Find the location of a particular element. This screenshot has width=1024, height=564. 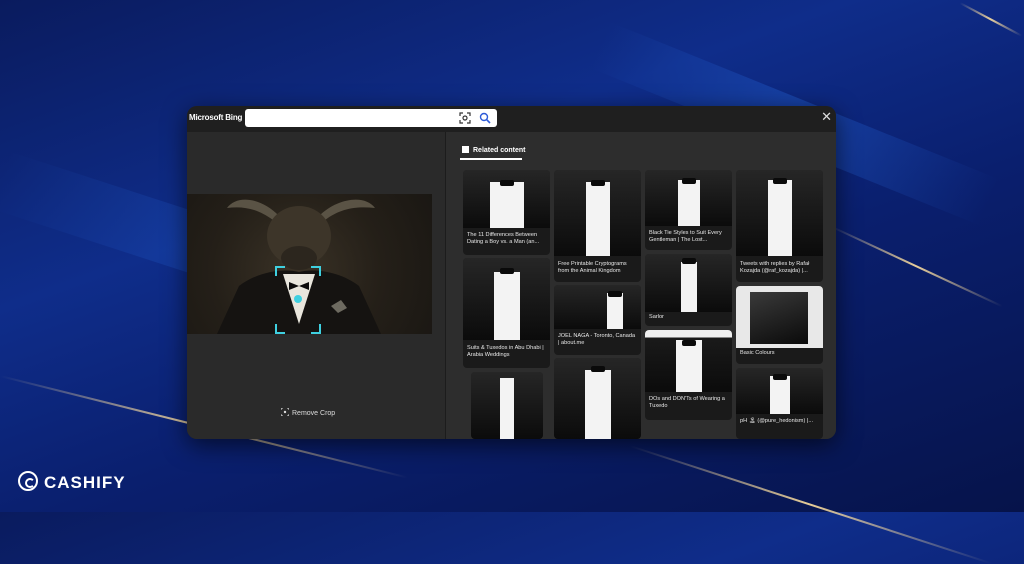

query-image-panel: Remove Crop is located at coordinates (316, 285).